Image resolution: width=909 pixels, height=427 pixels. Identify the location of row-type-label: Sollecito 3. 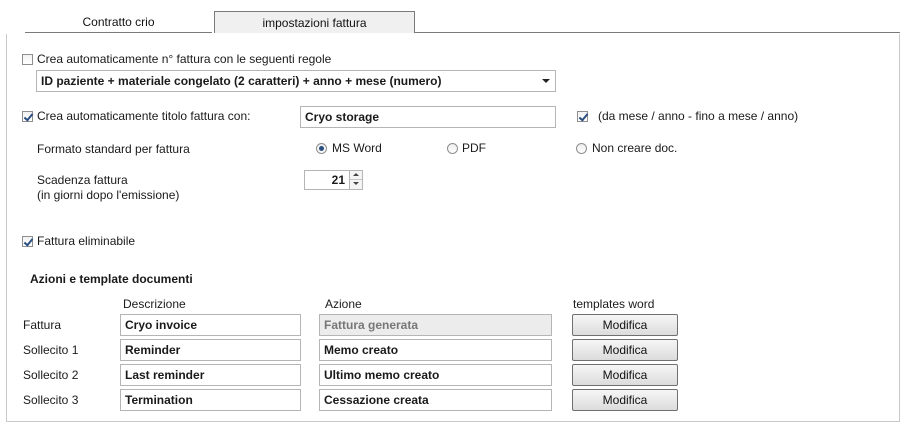
(51, 400).